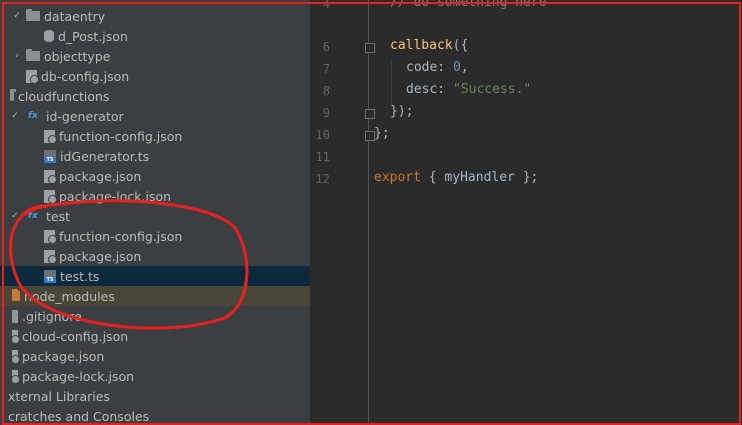 The width and height of the screenshot is (742, 425). What do you see at coordinates (397, 177) in the screenshot?
I see `code-keyword: export` at bounding box center [397, 177].